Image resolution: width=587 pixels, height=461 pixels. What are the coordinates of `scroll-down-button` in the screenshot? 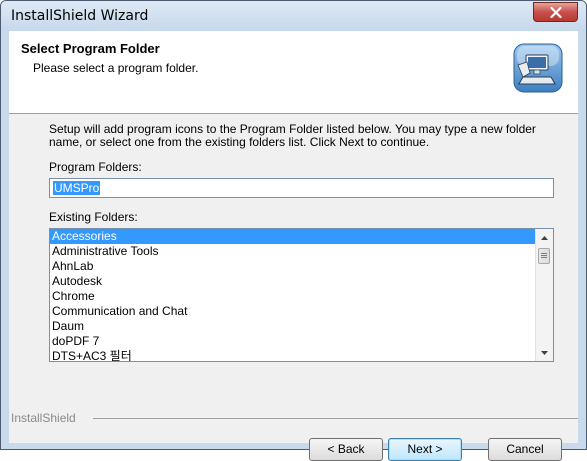 It's located at (544, 352).